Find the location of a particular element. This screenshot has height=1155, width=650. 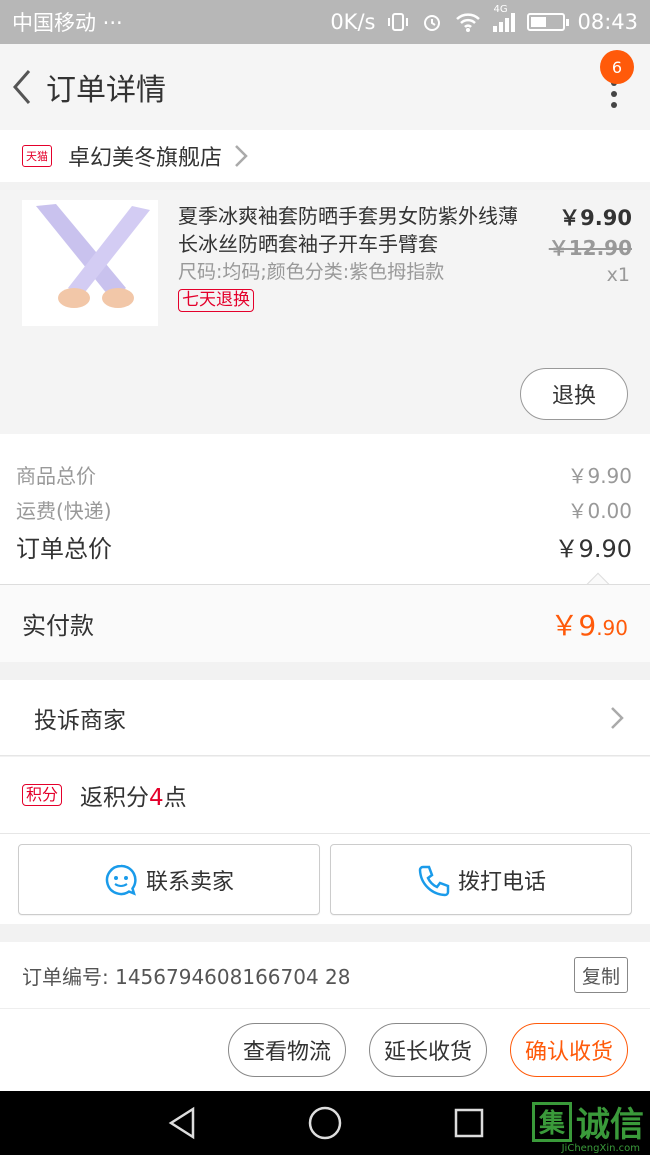

shipping-value: ￥0.00 is located at coordinates (599, 511).